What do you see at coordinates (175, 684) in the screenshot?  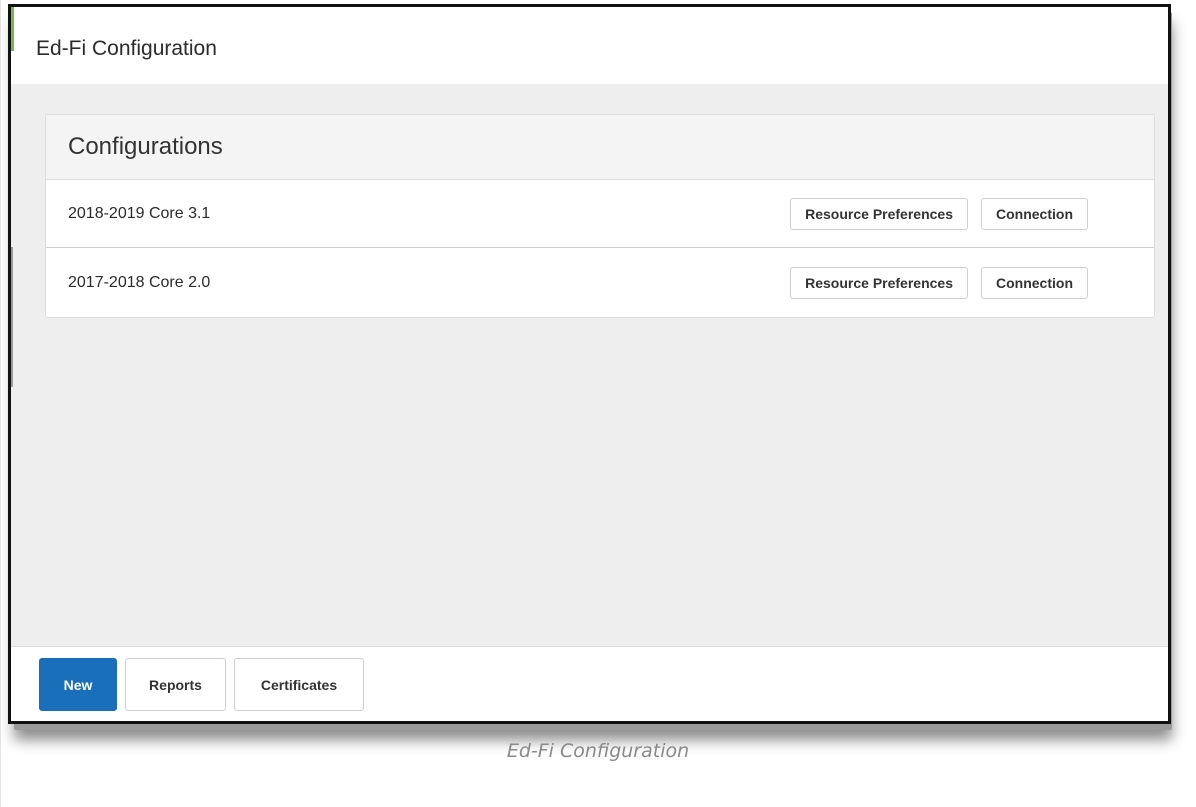 I see `reports-button: Reports` at bounding box center [175, 684].